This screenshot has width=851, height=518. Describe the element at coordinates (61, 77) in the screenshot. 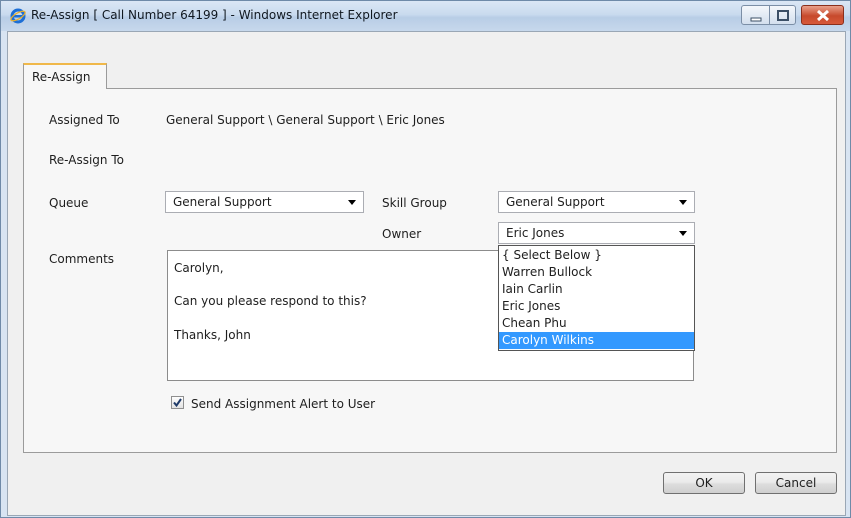

I see `tab-label: Re-Assign` at that location.